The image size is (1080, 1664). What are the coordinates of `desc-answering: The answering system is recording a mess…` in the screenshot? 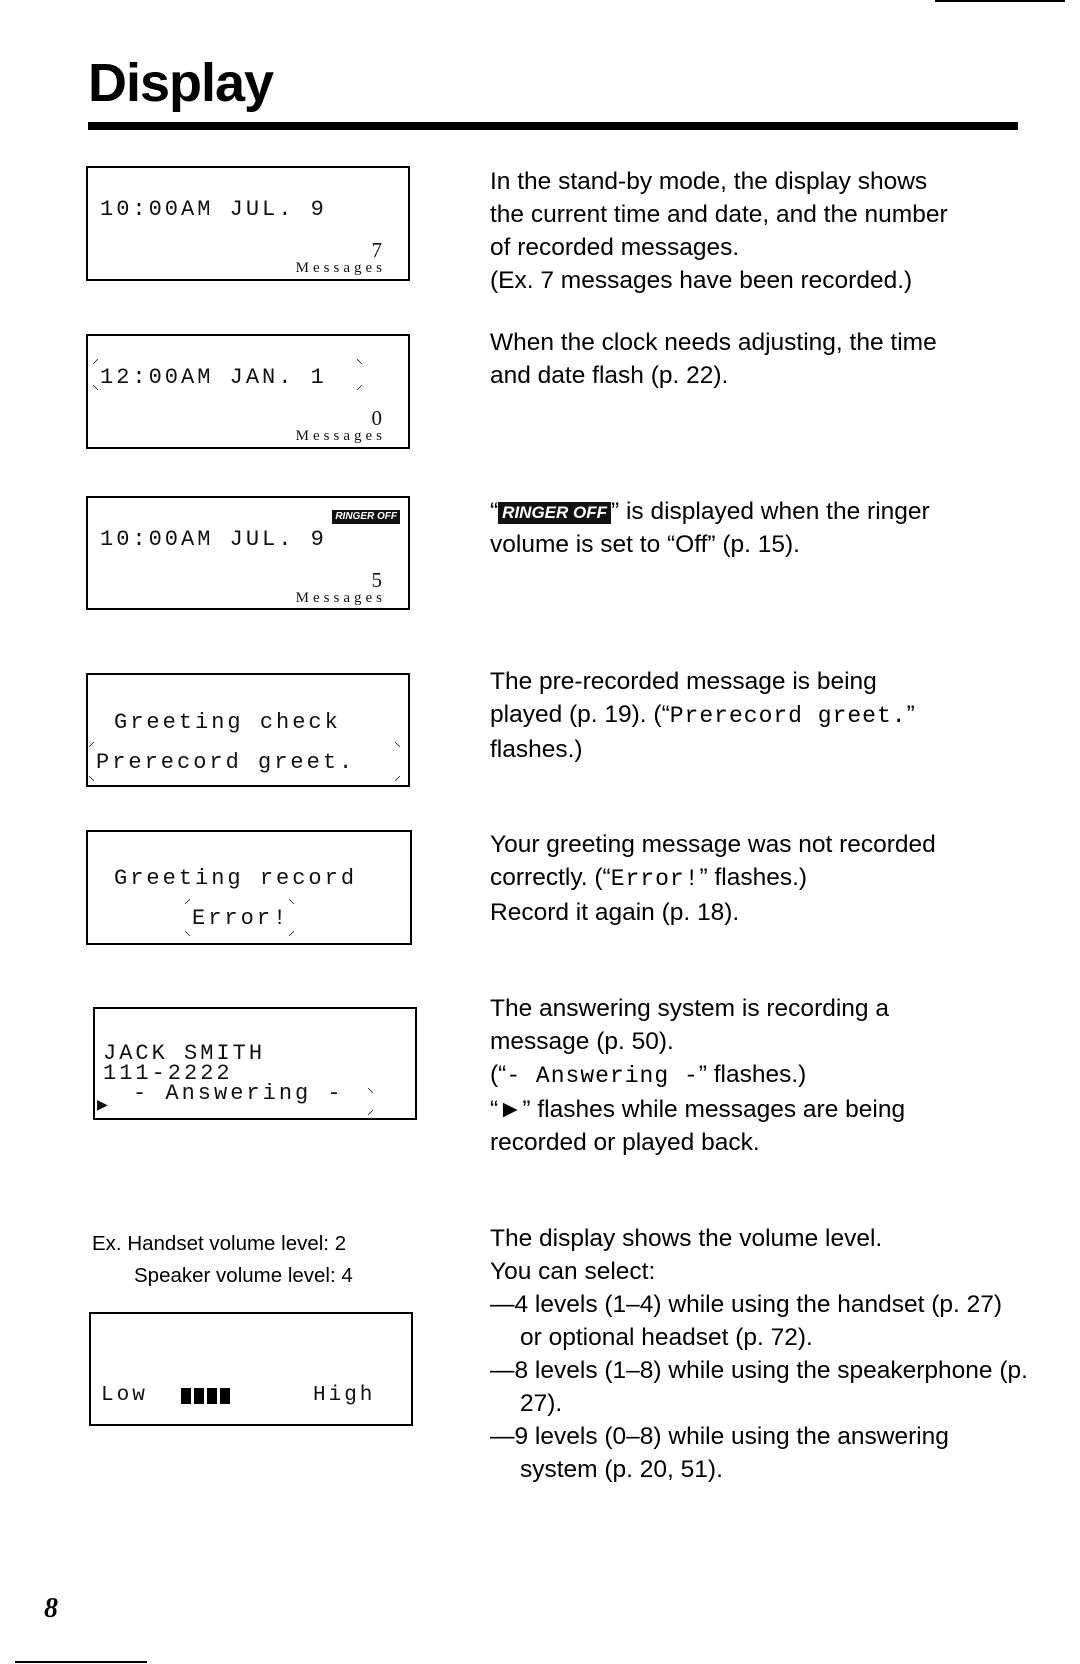 It's located at (760, 1075).